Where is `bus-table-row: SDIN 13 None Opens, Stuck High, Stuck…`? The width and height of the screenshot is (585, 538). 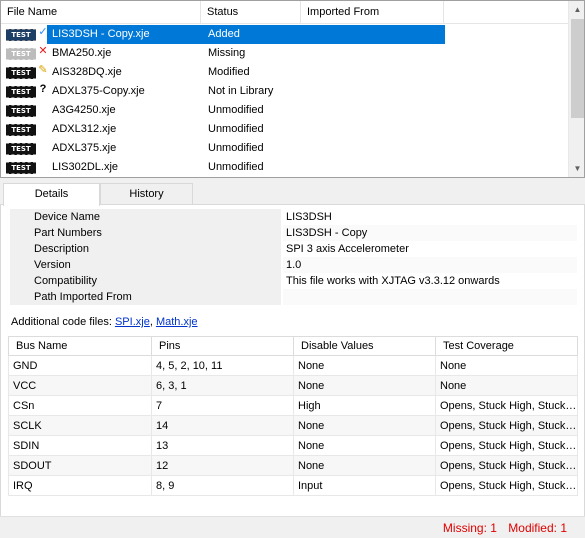
bus-table-row: SDIN 13 None Opens, Stuck High, Stuck… is located at coordinates (293, 445).